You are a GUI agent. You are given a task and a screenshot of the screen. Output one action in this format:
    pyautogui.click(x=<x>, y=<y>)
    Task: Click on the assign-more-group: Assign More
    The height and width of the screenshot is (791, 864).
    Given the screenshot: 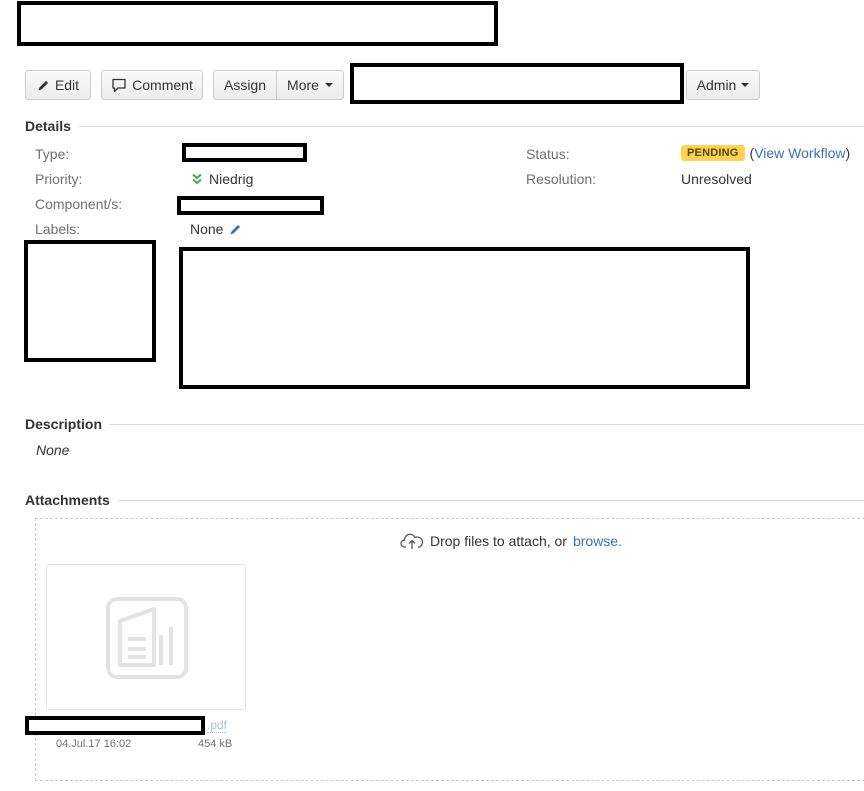 What is the action you would take?
    pyautogui.click(x=278, y=85)
    